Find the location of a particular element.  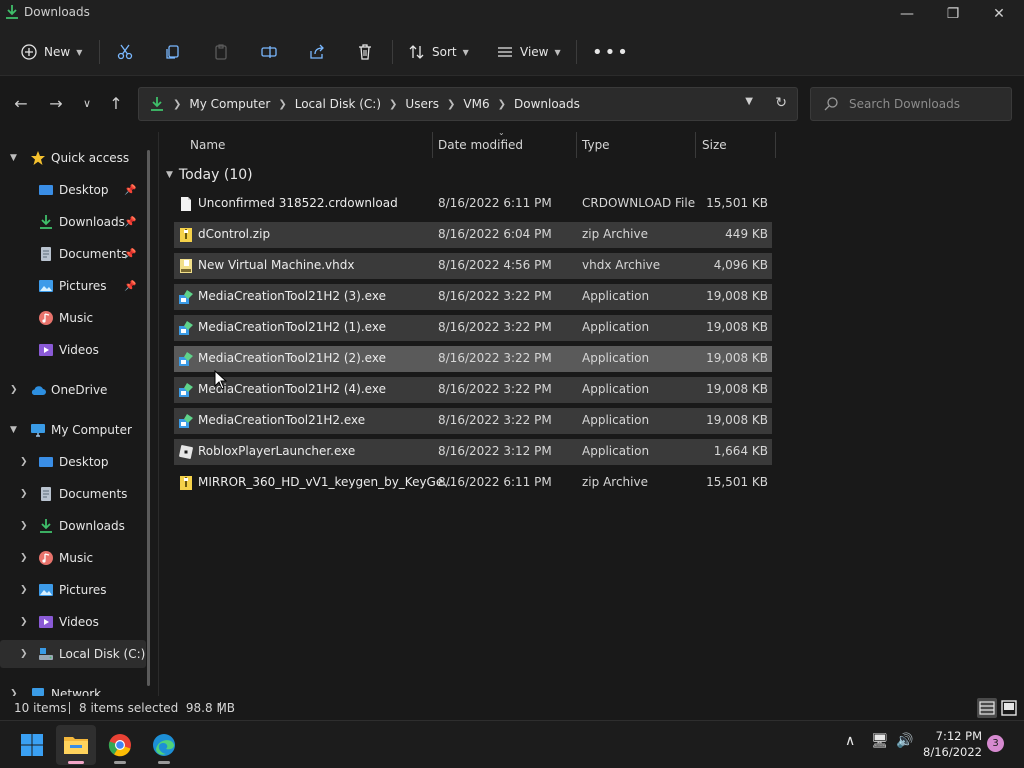

more-options-button: ••• is located at coordinates (611, 52).